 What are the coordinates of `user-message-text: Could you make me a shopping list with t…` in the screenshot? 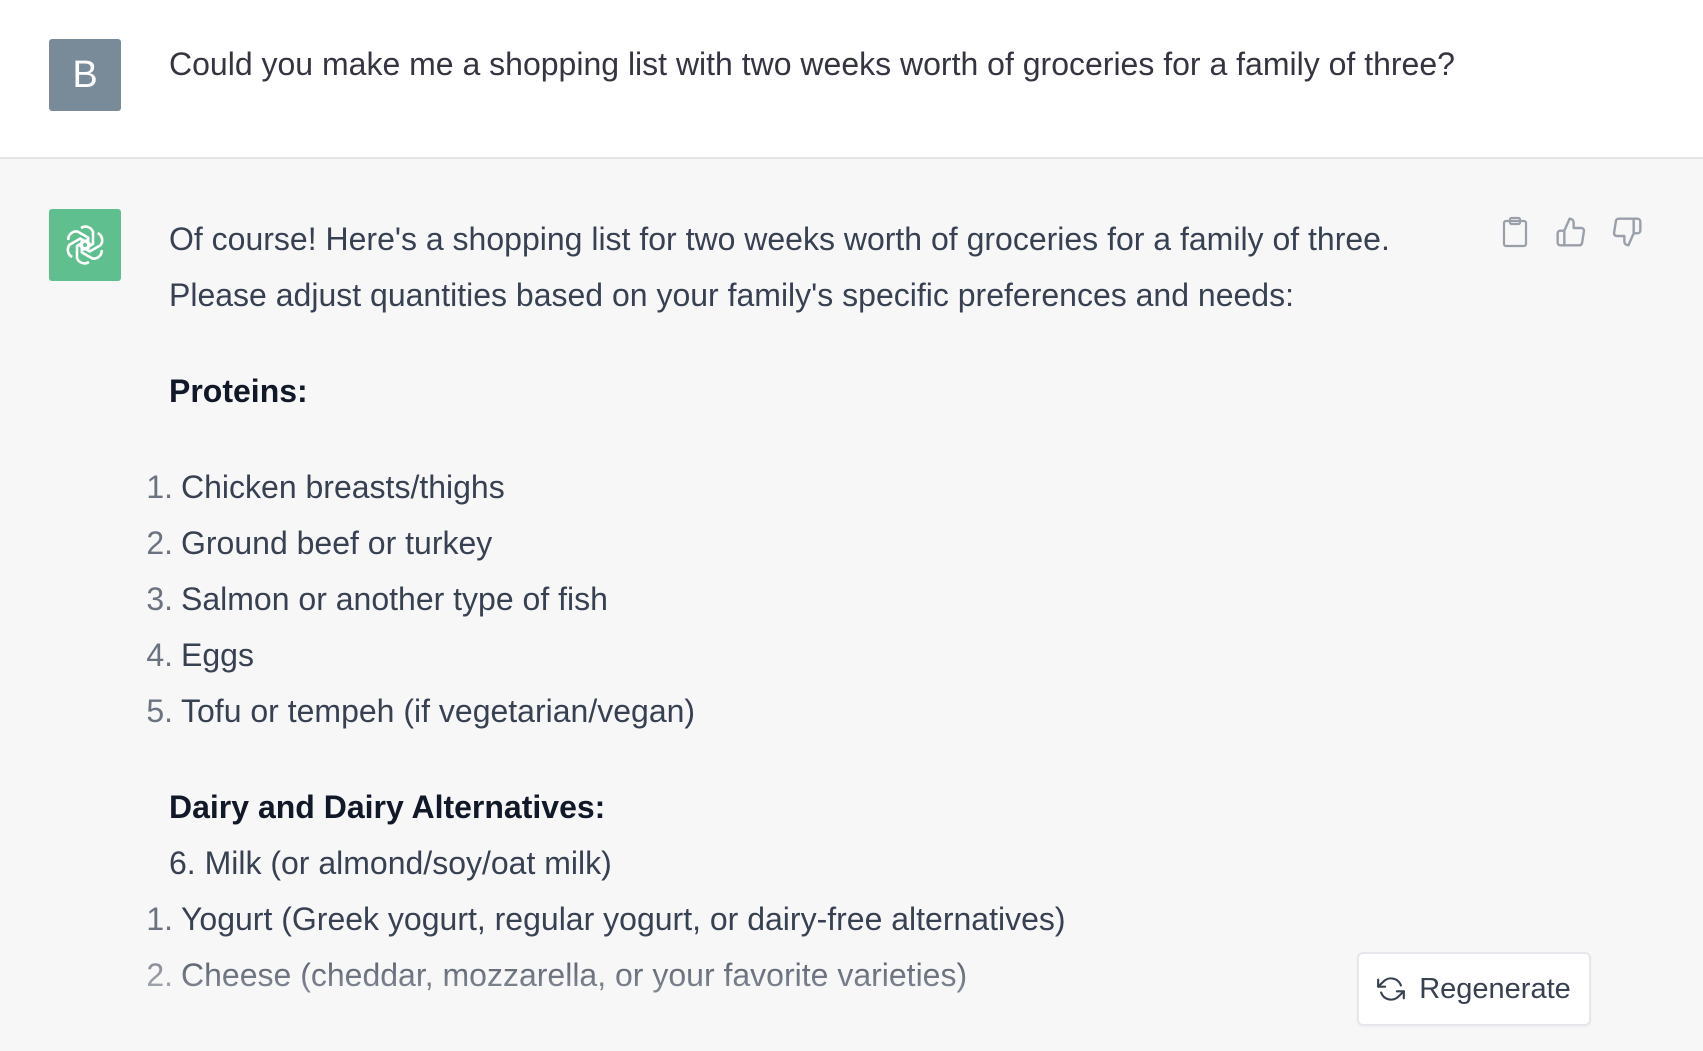 It's located at (812, 64).